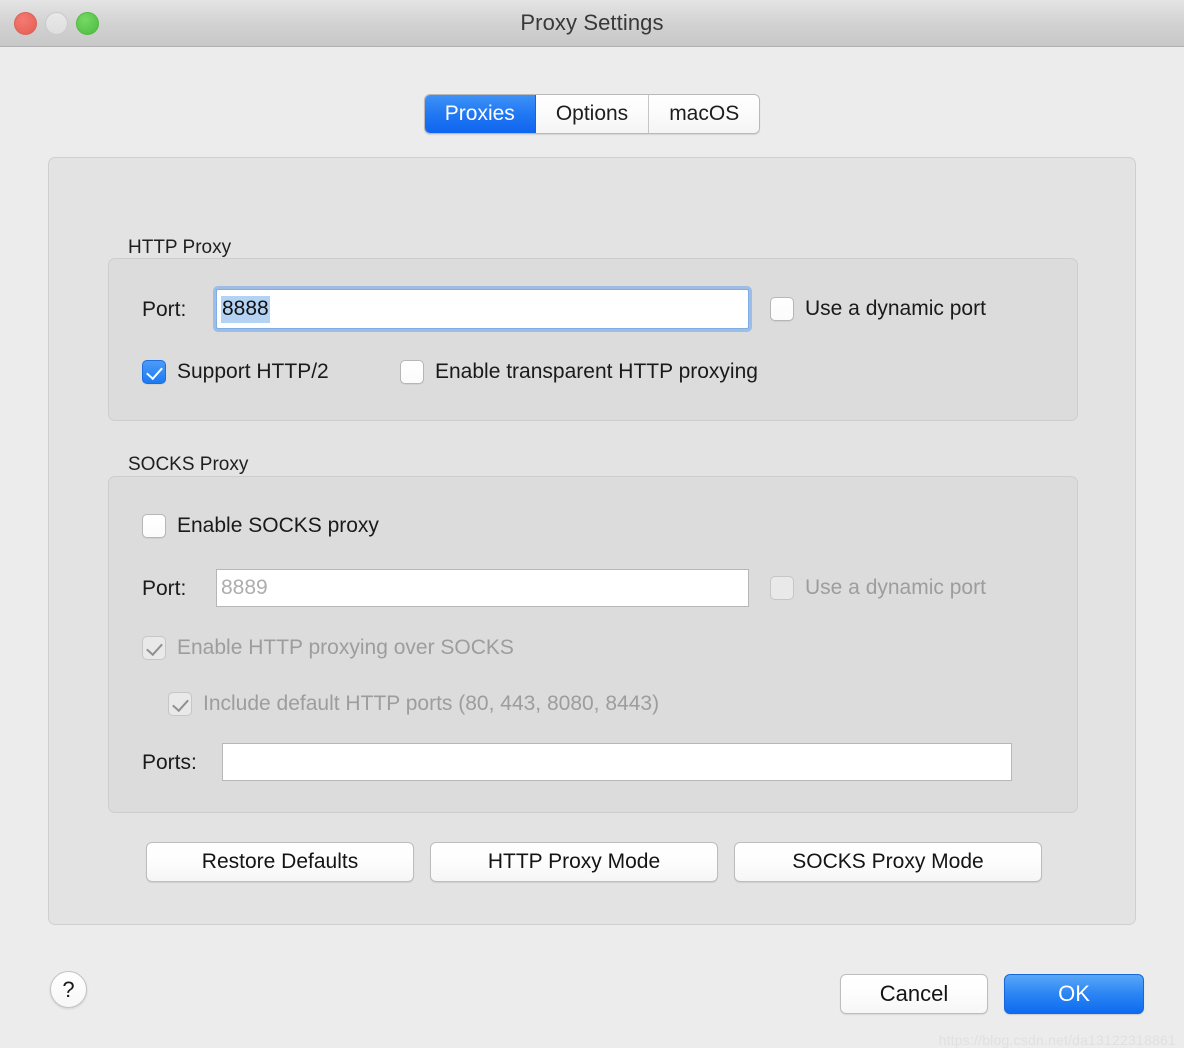 The width and height of the screenshot is (1184, 1048). I want to click on transparent-proxy-checkbox-row: Enable transparent HTTP proxying, so click(579, 372).